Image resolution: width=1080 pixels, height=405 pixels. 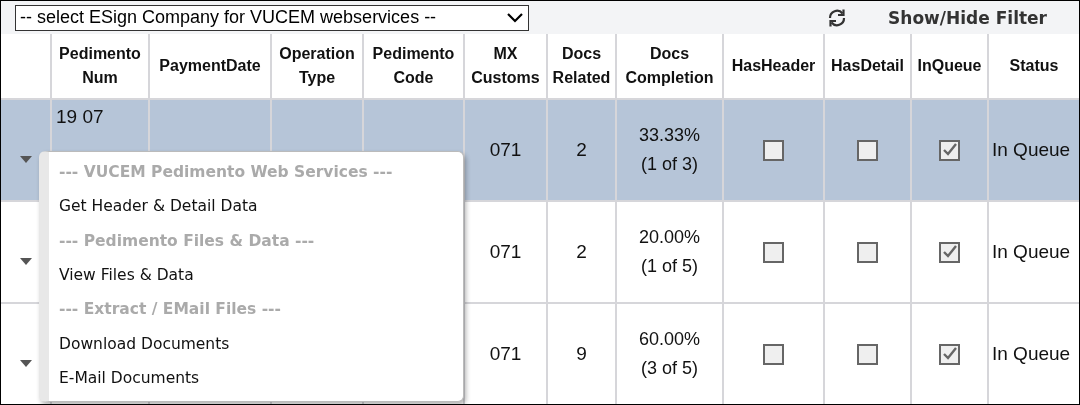 What do you see at coordinates (272, 17) in the screenshot?
I see `company-select: -- select ESign Company for VUCEM webservices --` at bounding box center [272, 17].